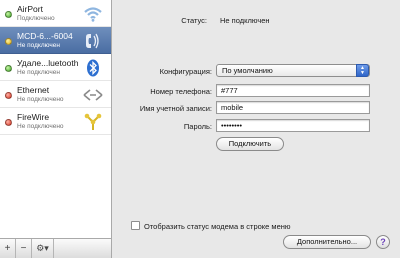 This screenshot has height=258, width=400. Describe the element at coordinates (36, 18) in the screenshot. I see `service-status: Подключено` at that location.